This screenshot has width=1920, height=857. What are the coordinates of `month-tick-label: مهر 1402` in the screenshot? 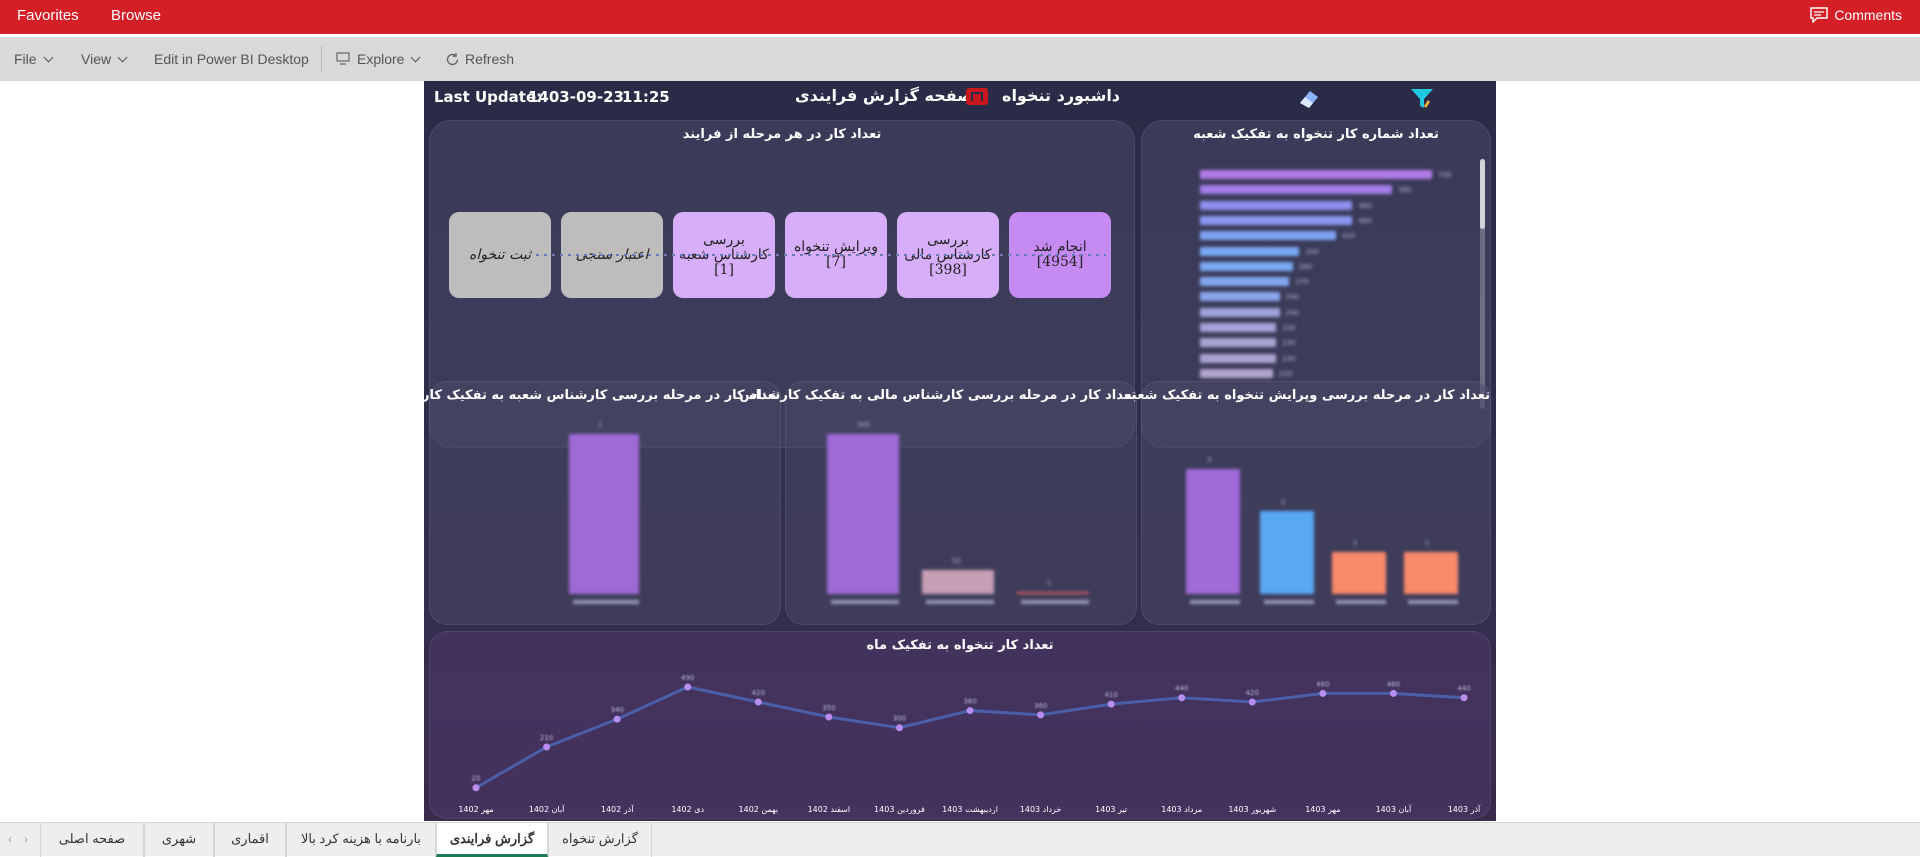 It's located at (475, 809).